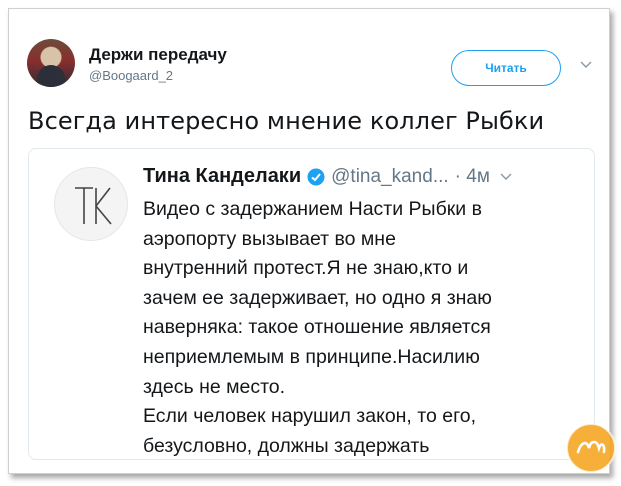 The image size is (621, 486). I want to click on quoted-text-line: Если человек нарушил закон, то его,, so click(310, 416).